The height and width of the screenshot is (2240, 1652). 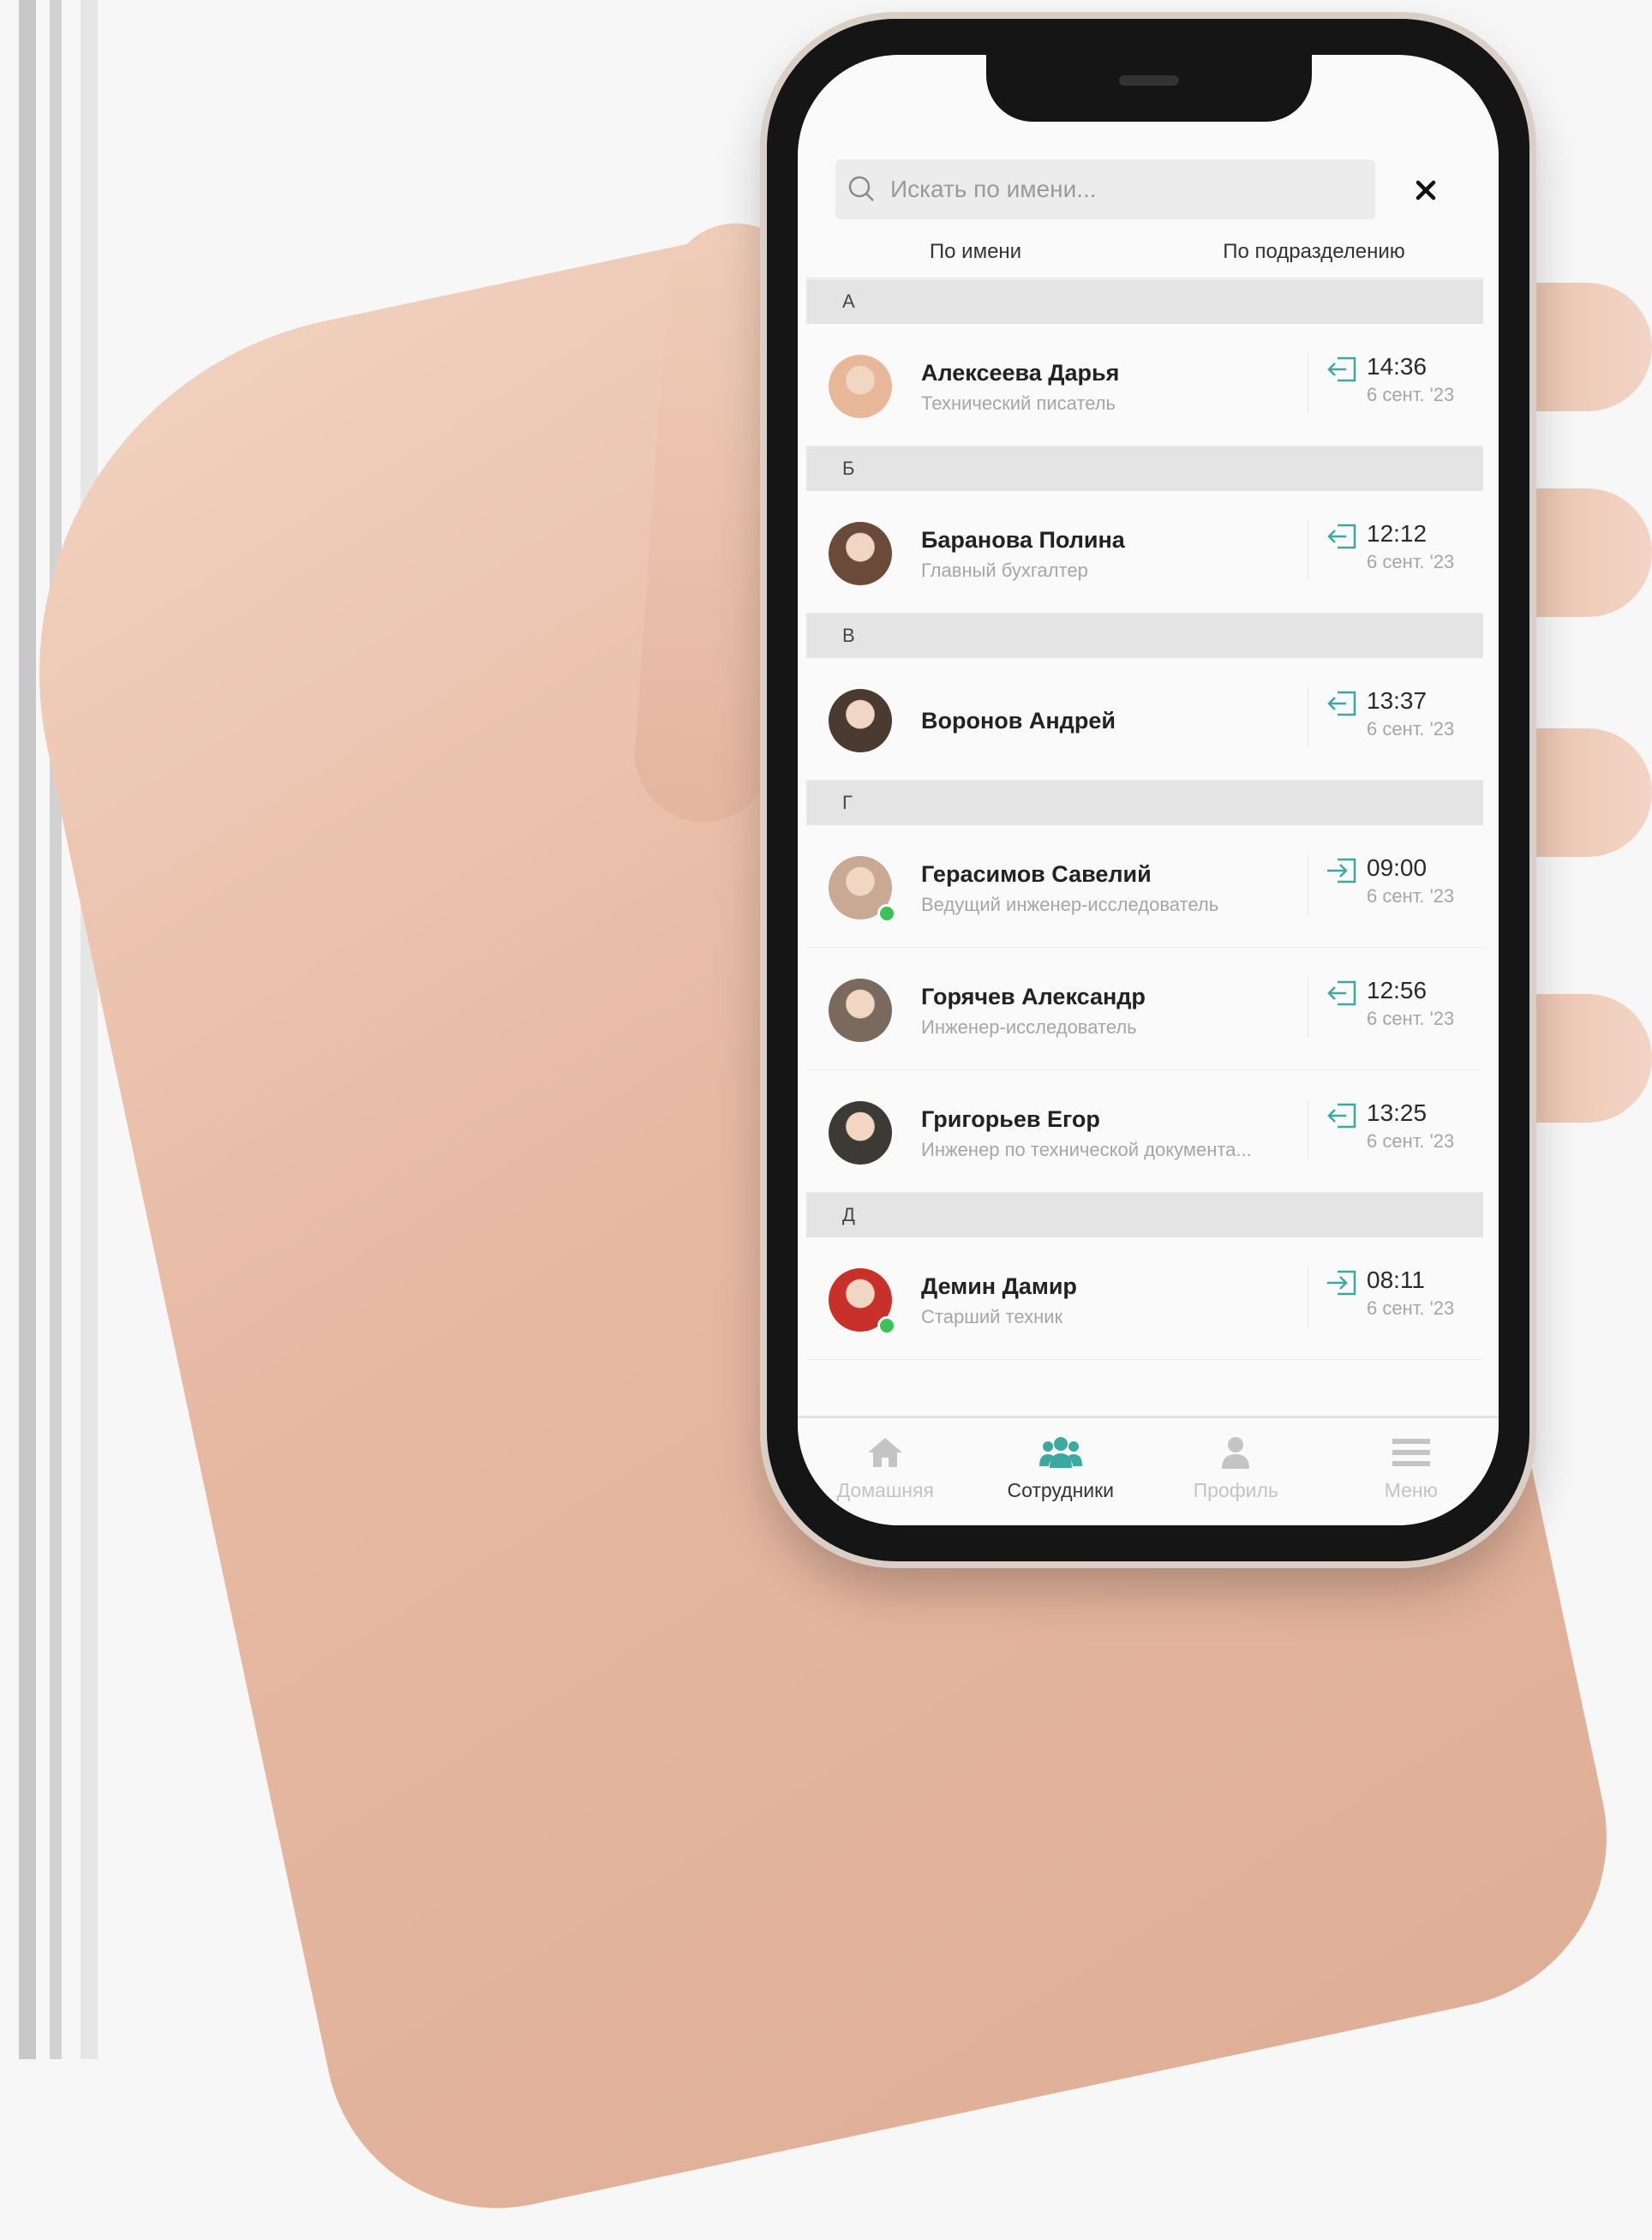 I want to click on section-header: В, so click(x=1144, y=636).